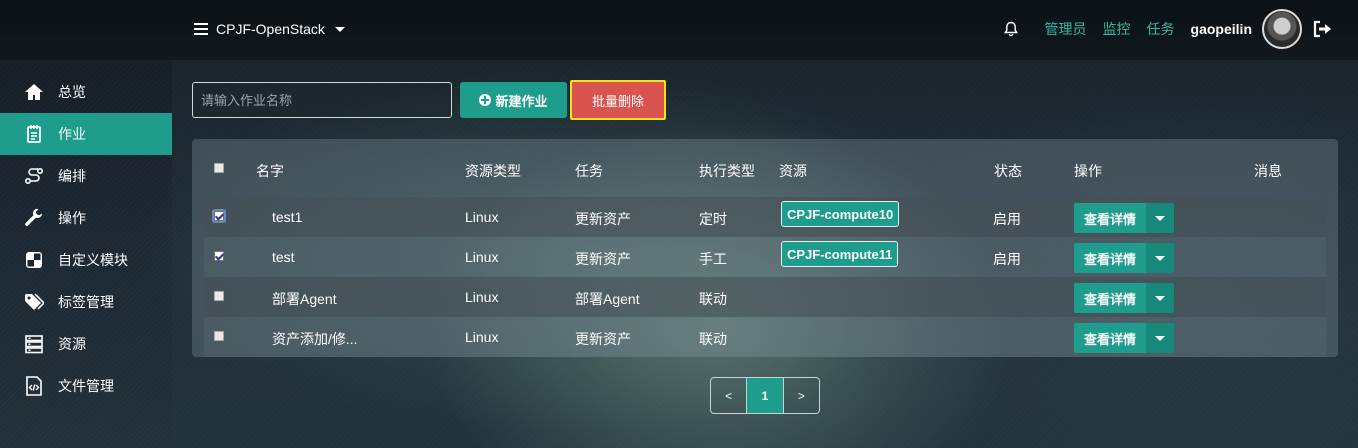 The width and height of the screenshot is (1358, 448). Describe the element at coordinates (713, 259) in the screenshot. I see `job-exec-type: 手工` at that location.